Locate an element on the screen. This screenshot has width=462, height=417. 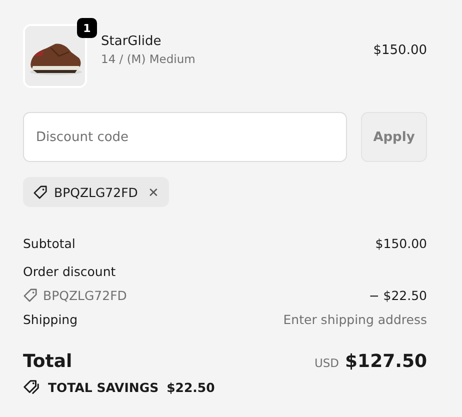
product-variant: 14 / (M) Medium is located at coordinates (148, 59).